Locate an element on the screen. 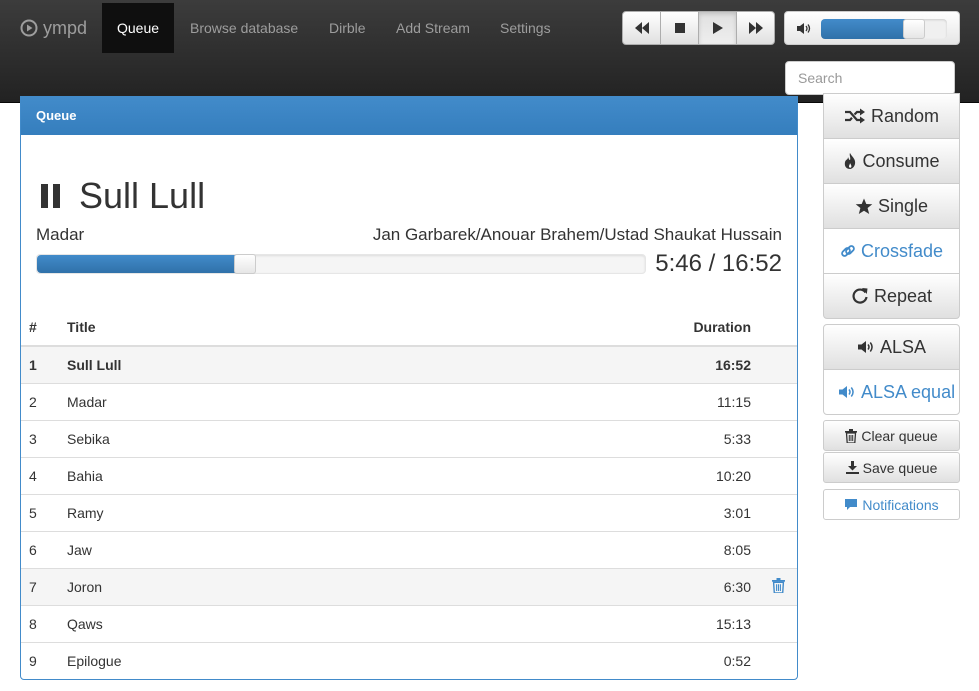  queue-table-header: # Title Duration is located at coordinates (409, 328).